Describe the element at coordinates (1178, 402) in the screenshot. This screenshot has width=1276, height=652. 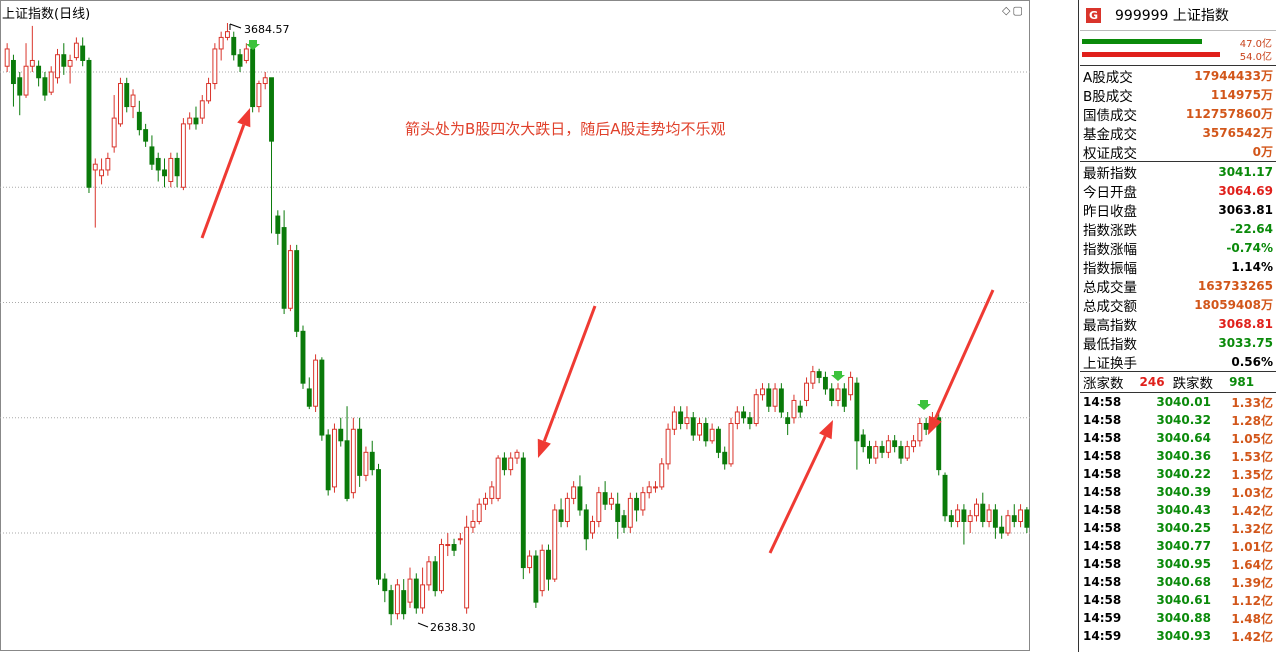
I see `tick-row: 14:58 3040.01 1.33亿` at that location.